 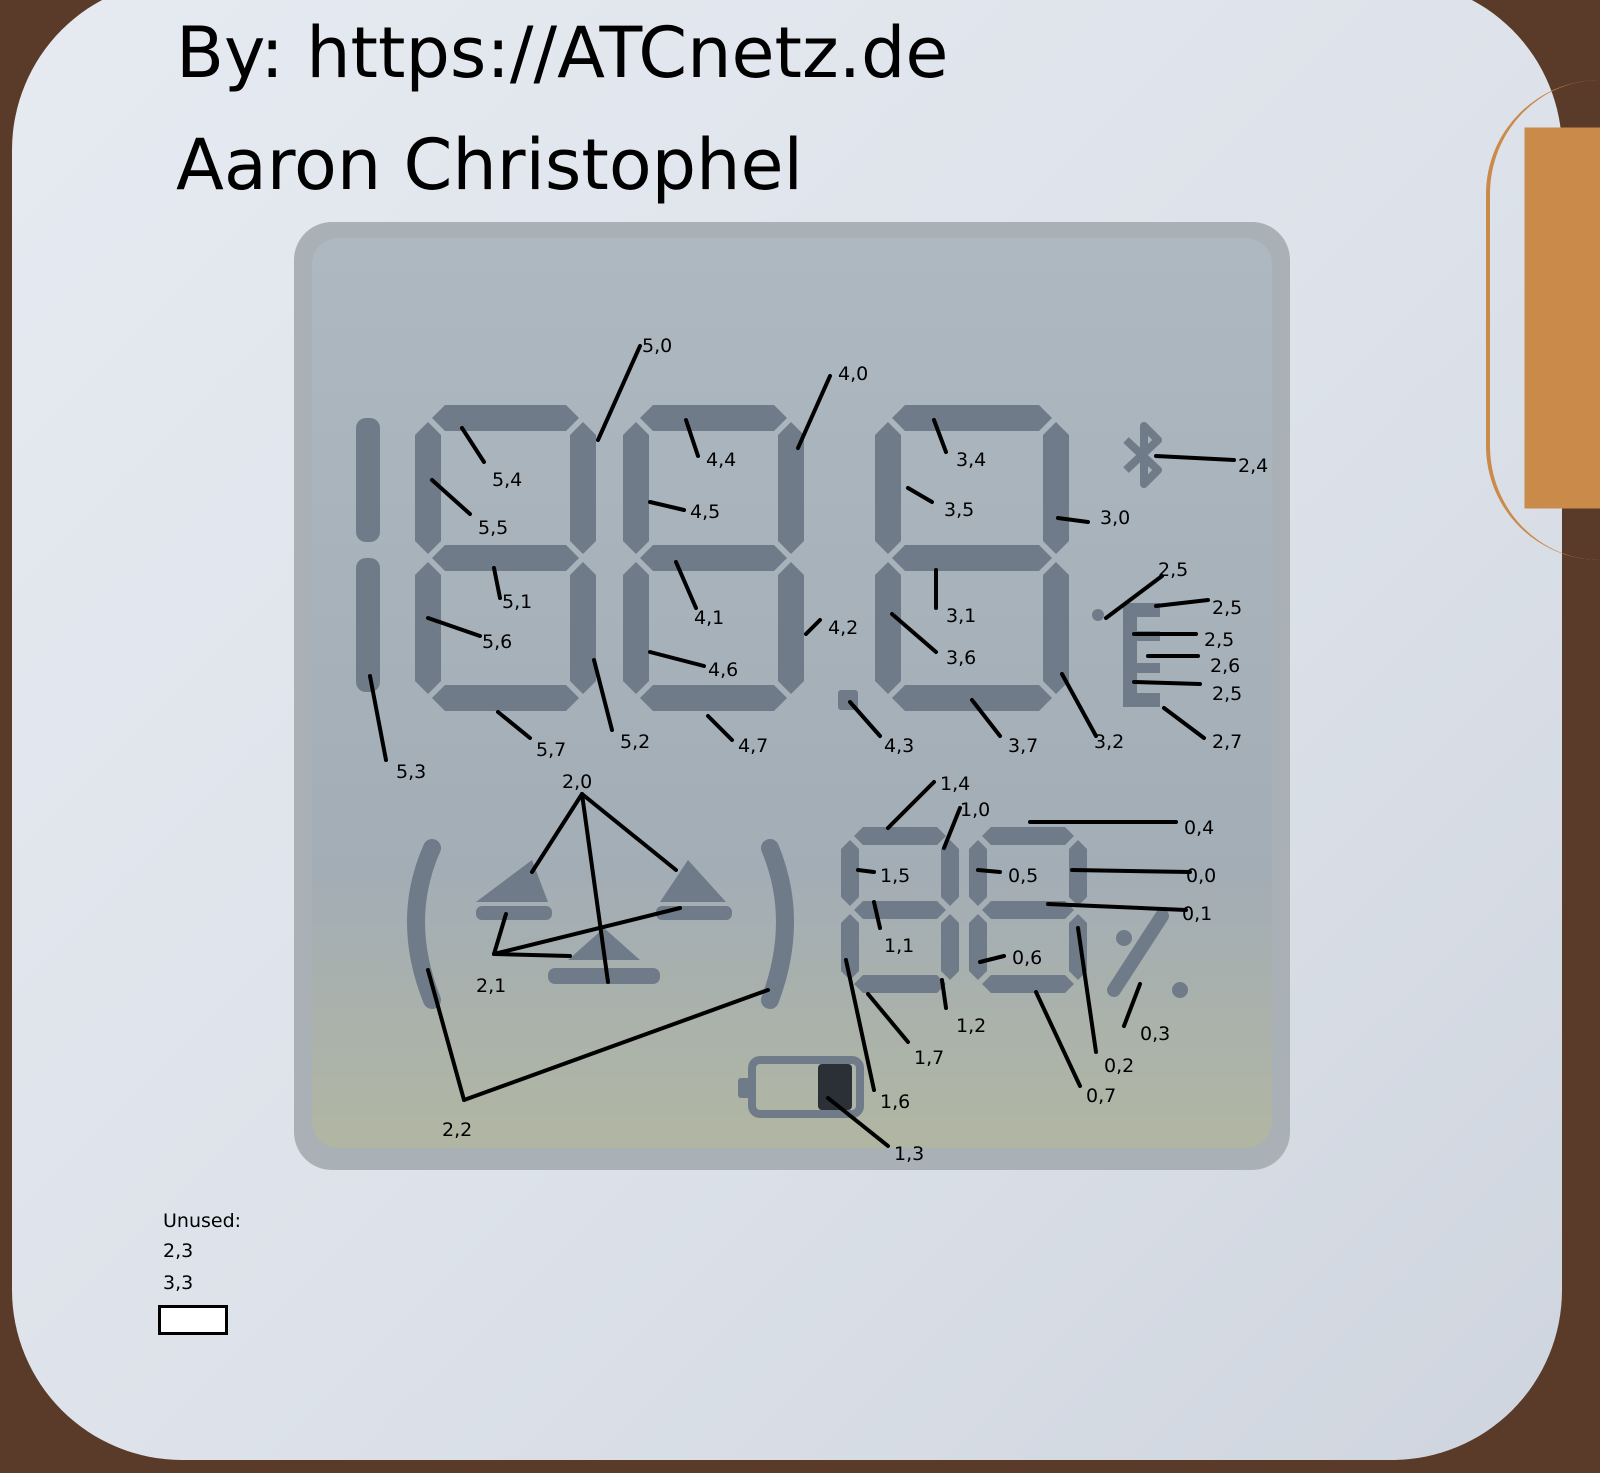 What do you see at coordinates (1124, 938) in the screenshot?
I see `percent-dot` at bounding box center [1124, 938].